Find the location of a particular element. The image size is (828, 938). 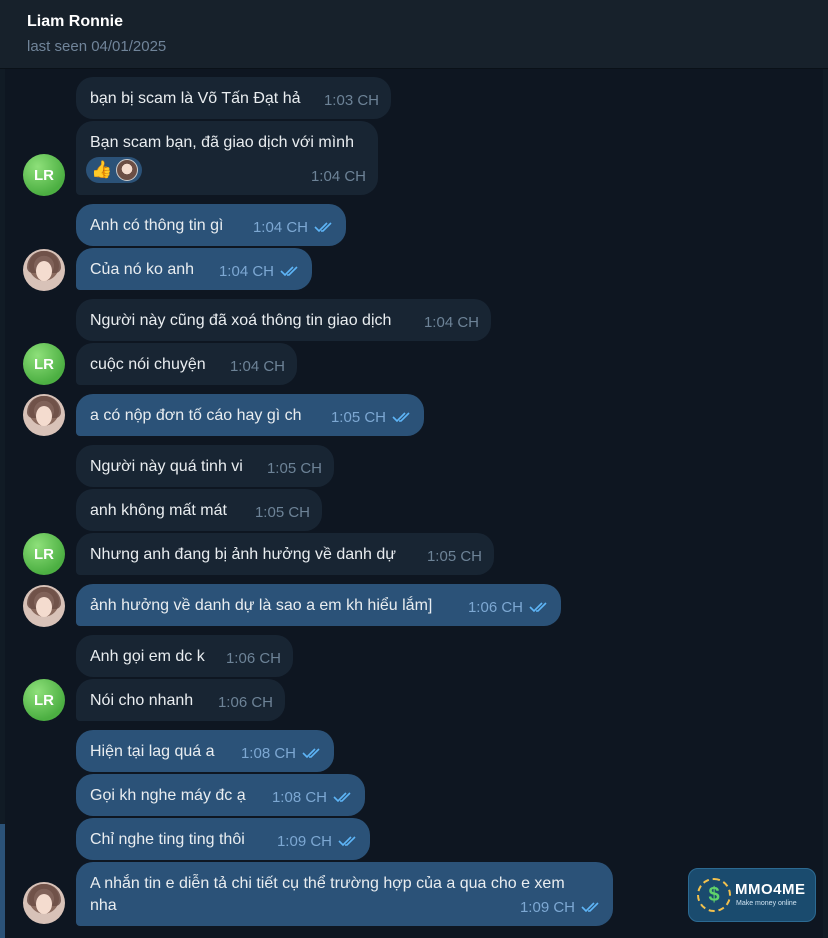

message-text: a có nộp đơn tố cáo hay gì ch is located at coordinates (196, 415).